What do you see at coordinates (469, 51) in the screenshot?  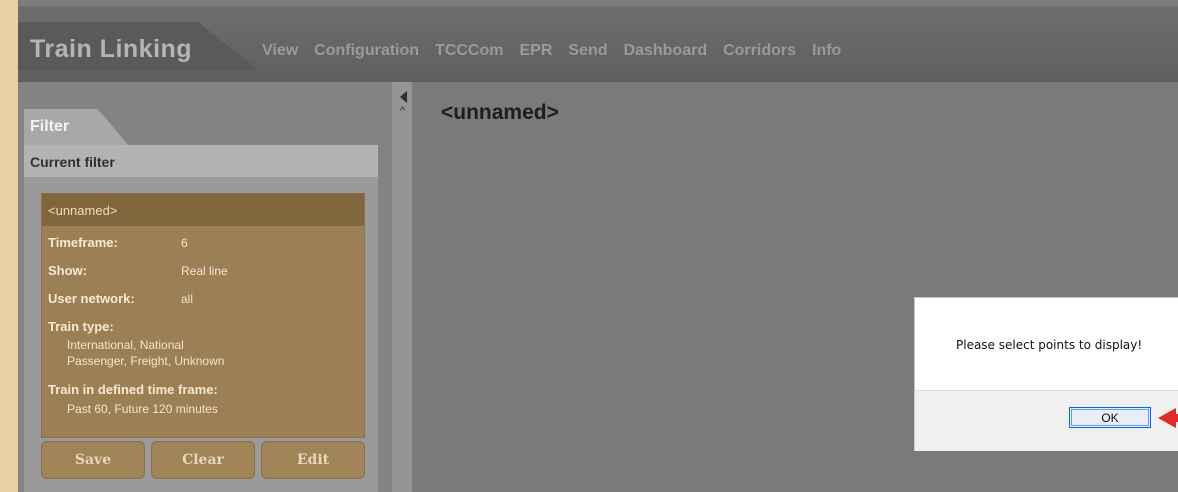 I see `menu-tcccom: TCCCom` at bounding box center [469, 51].